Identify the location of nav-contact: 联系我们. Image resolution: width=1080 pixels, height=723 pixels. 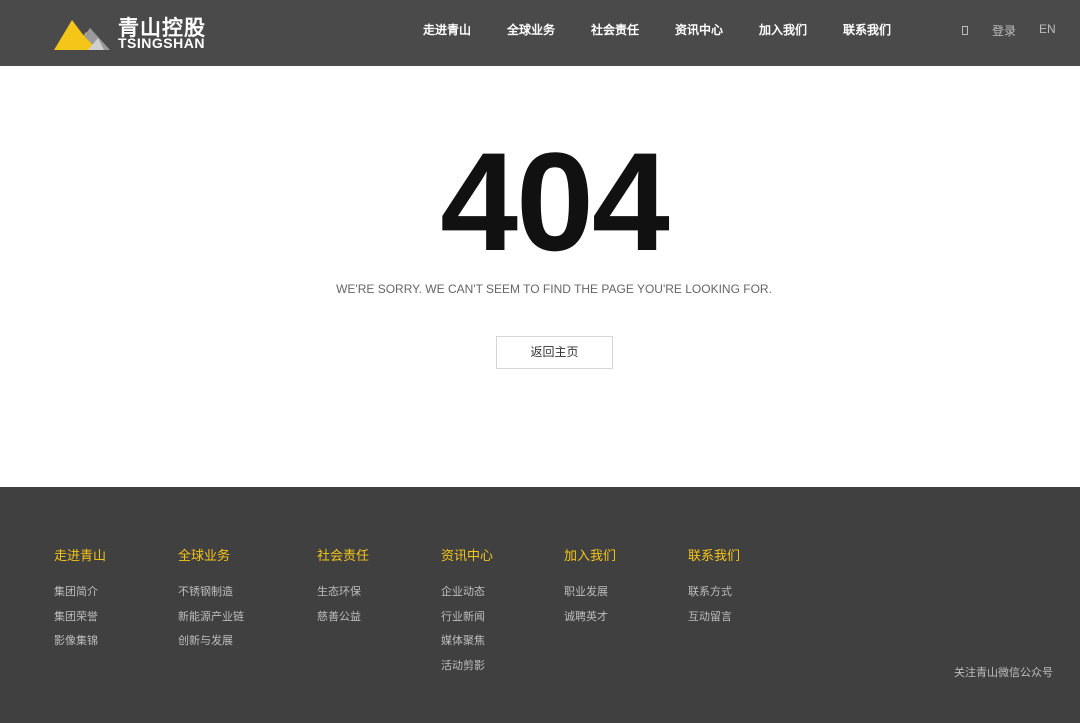
(867, 30).